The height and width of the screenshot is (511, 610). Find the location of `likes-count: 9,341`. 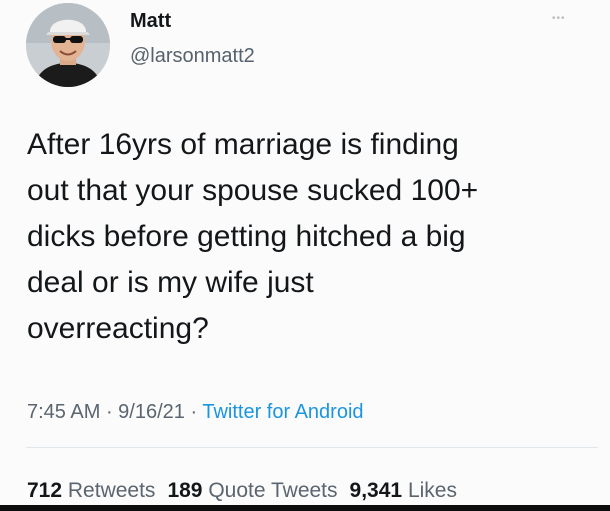

likes-count: 9,341 is located at coordinates (376, 490).